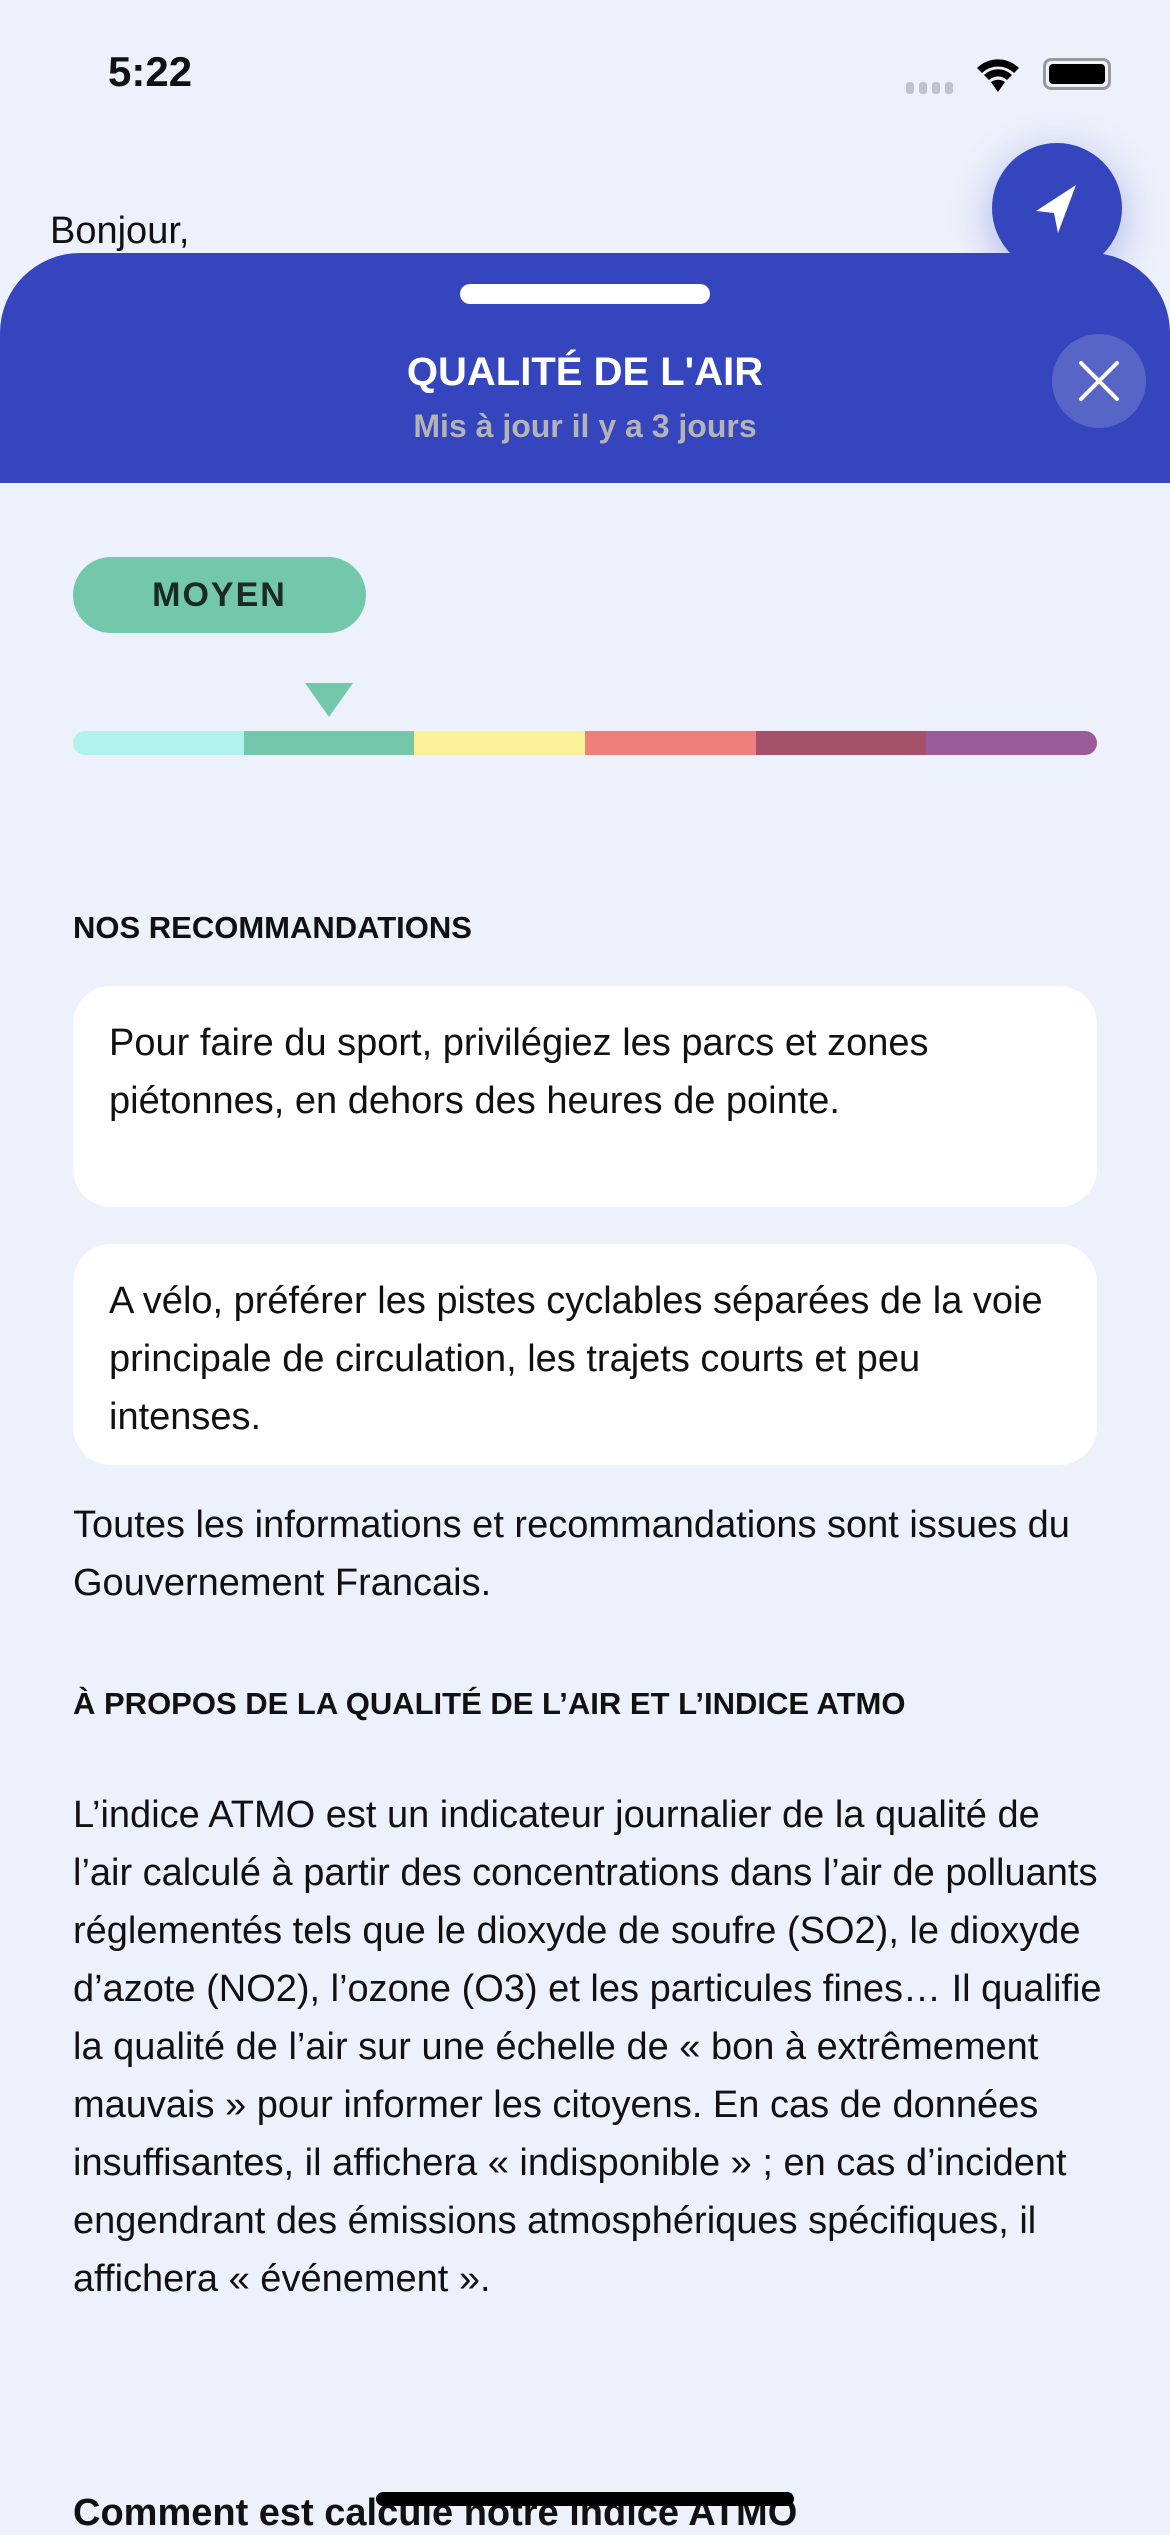  Describe the element at coordinates (120, 231) in the screenshot. I see `greeting: Bonjour,` at that location.